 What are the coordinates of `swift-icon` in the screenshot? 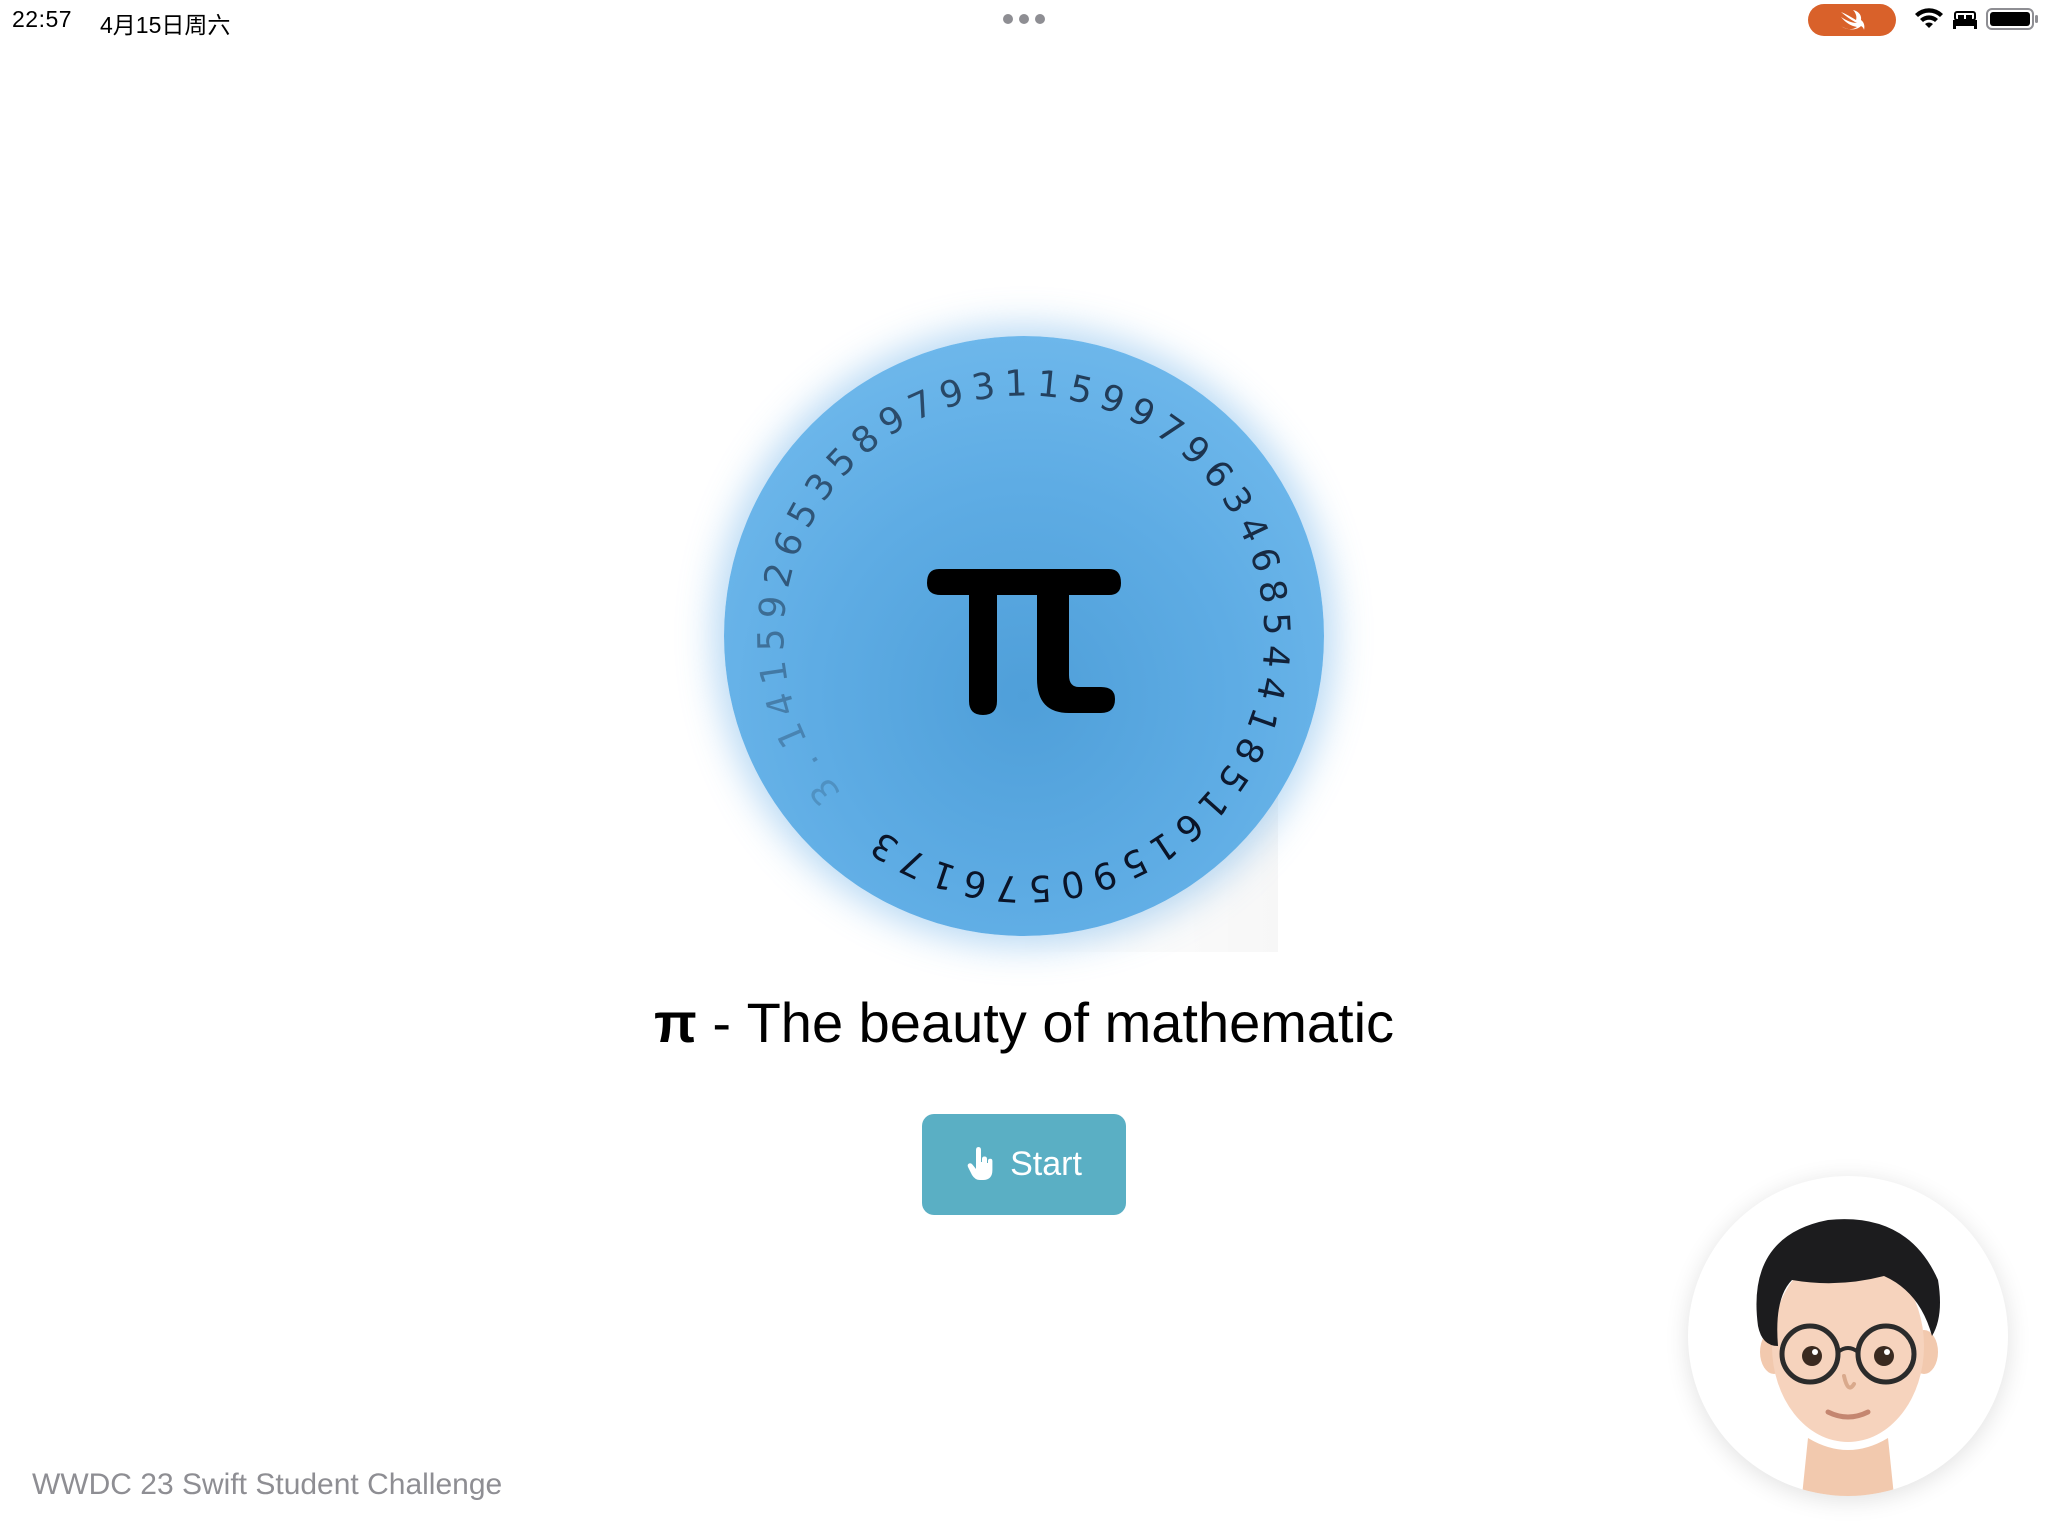 It's located at (1853, 20).